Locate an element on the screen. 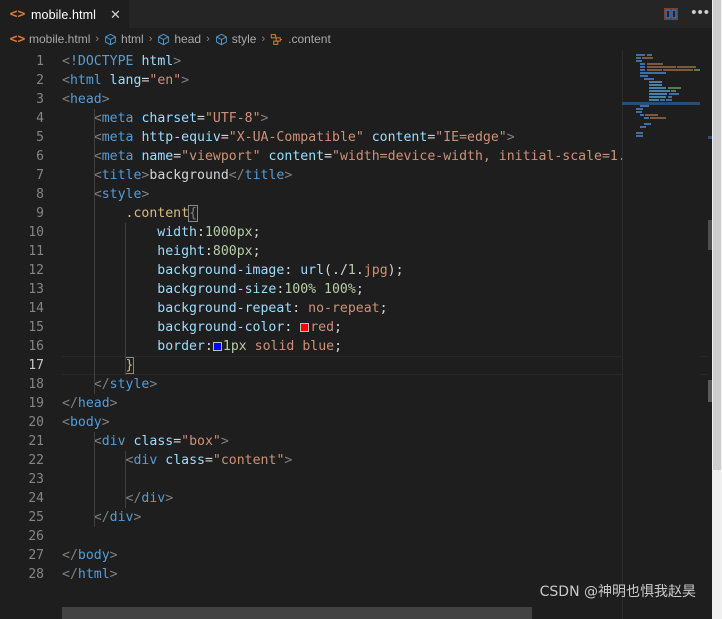 Image resolution: width=722 pixels, height=619 pixels. line-number: 21 is located at coordinates (36, 441).